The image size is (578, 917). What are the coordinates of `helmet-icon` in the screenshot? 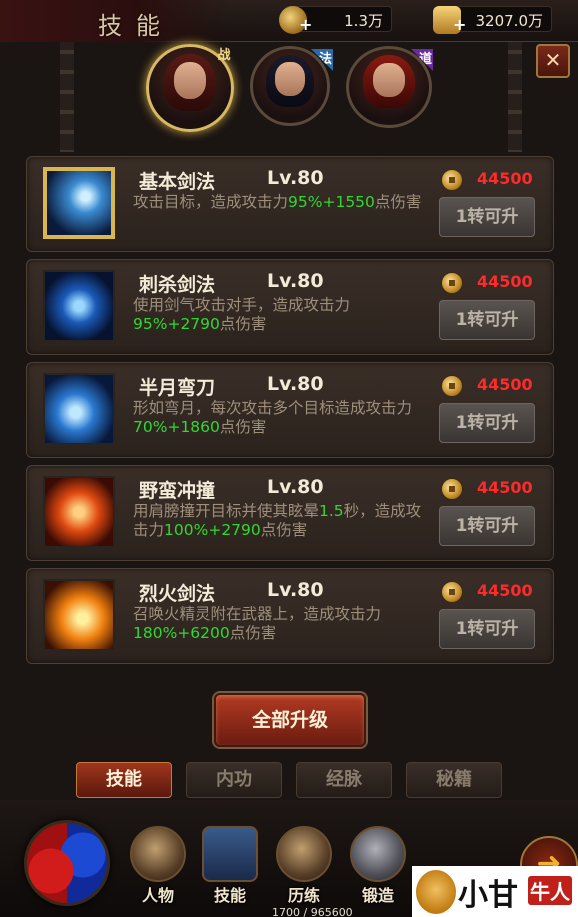 It's located at (158, 854).